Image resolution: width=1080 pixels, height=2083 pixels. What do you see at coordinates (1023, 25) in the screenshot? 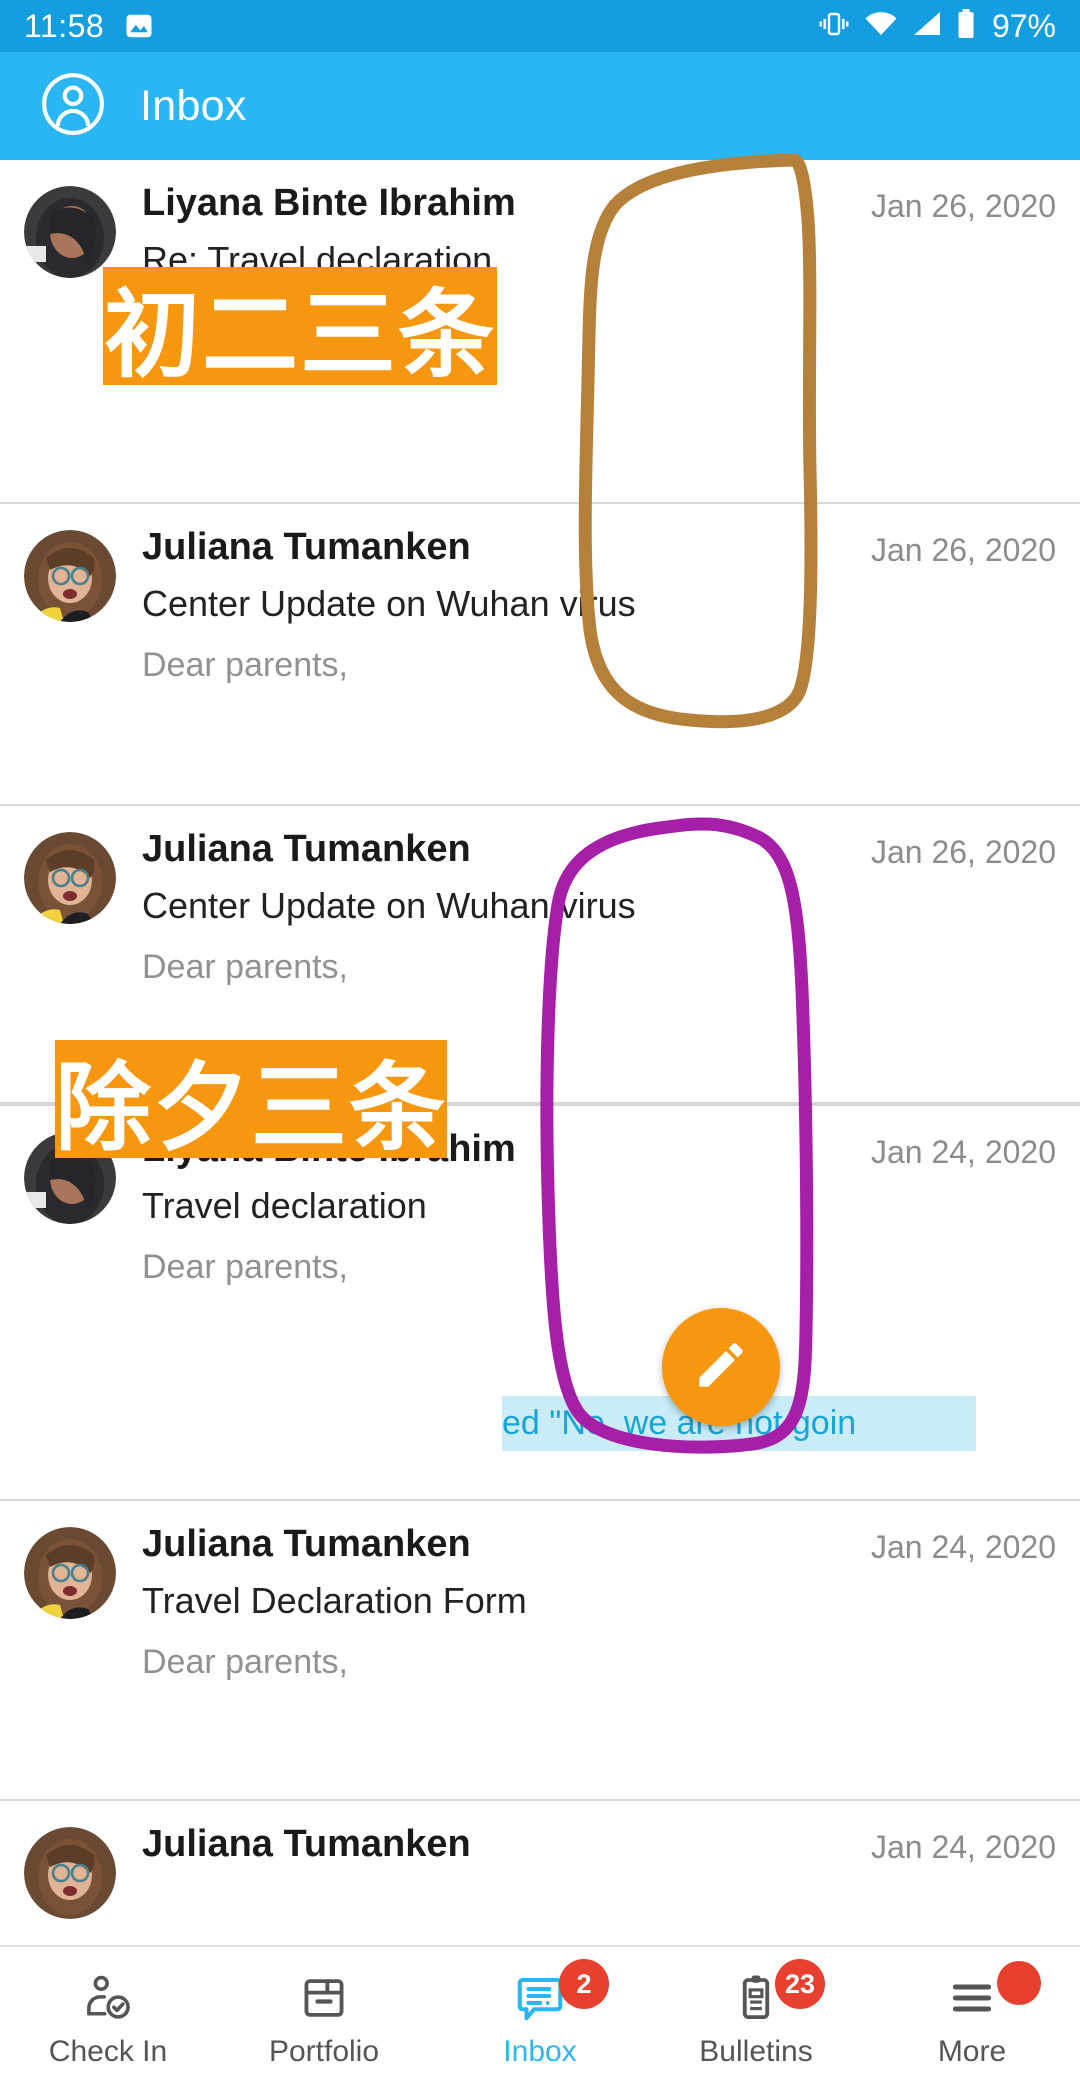
I see `battery-percentage: 97%` at bounding box center [1023, 25].